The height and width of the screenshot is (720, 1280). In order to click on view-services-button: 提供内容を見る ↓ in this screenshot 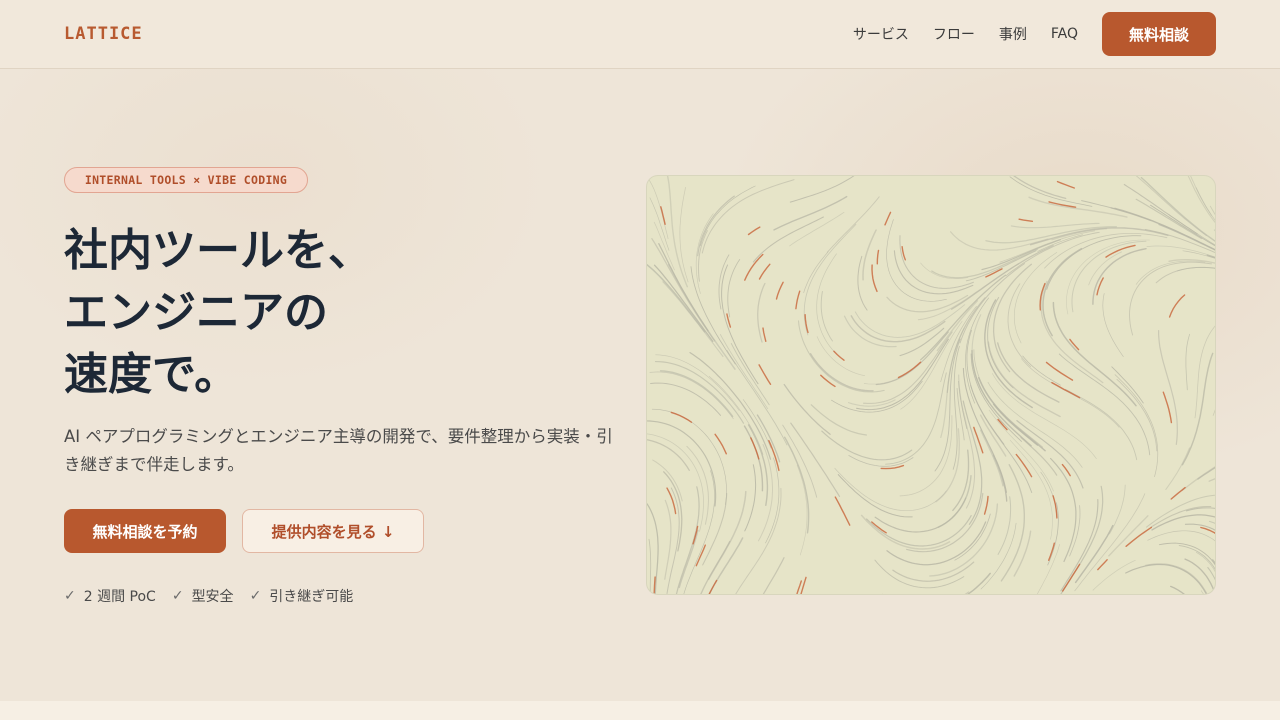, I will do `click(333, 531)`.